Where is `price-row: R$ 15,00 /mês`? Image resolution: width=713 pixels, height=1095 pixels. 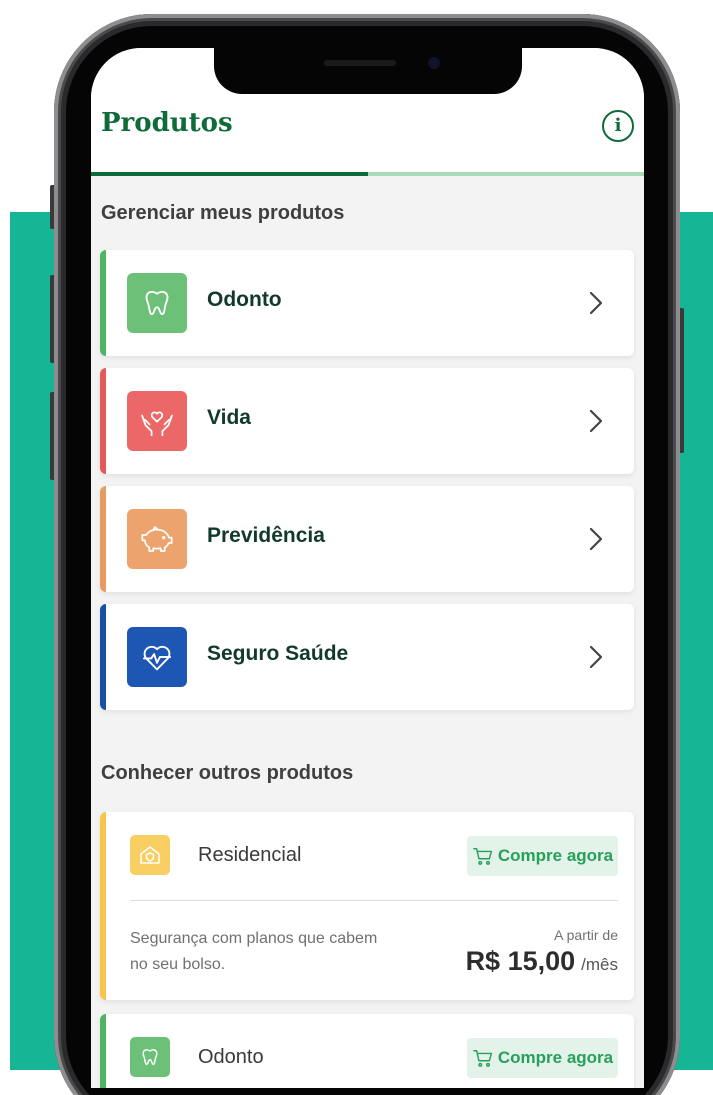
price-row: R$ 15,00 /mês is located at coordinates (542, 961).